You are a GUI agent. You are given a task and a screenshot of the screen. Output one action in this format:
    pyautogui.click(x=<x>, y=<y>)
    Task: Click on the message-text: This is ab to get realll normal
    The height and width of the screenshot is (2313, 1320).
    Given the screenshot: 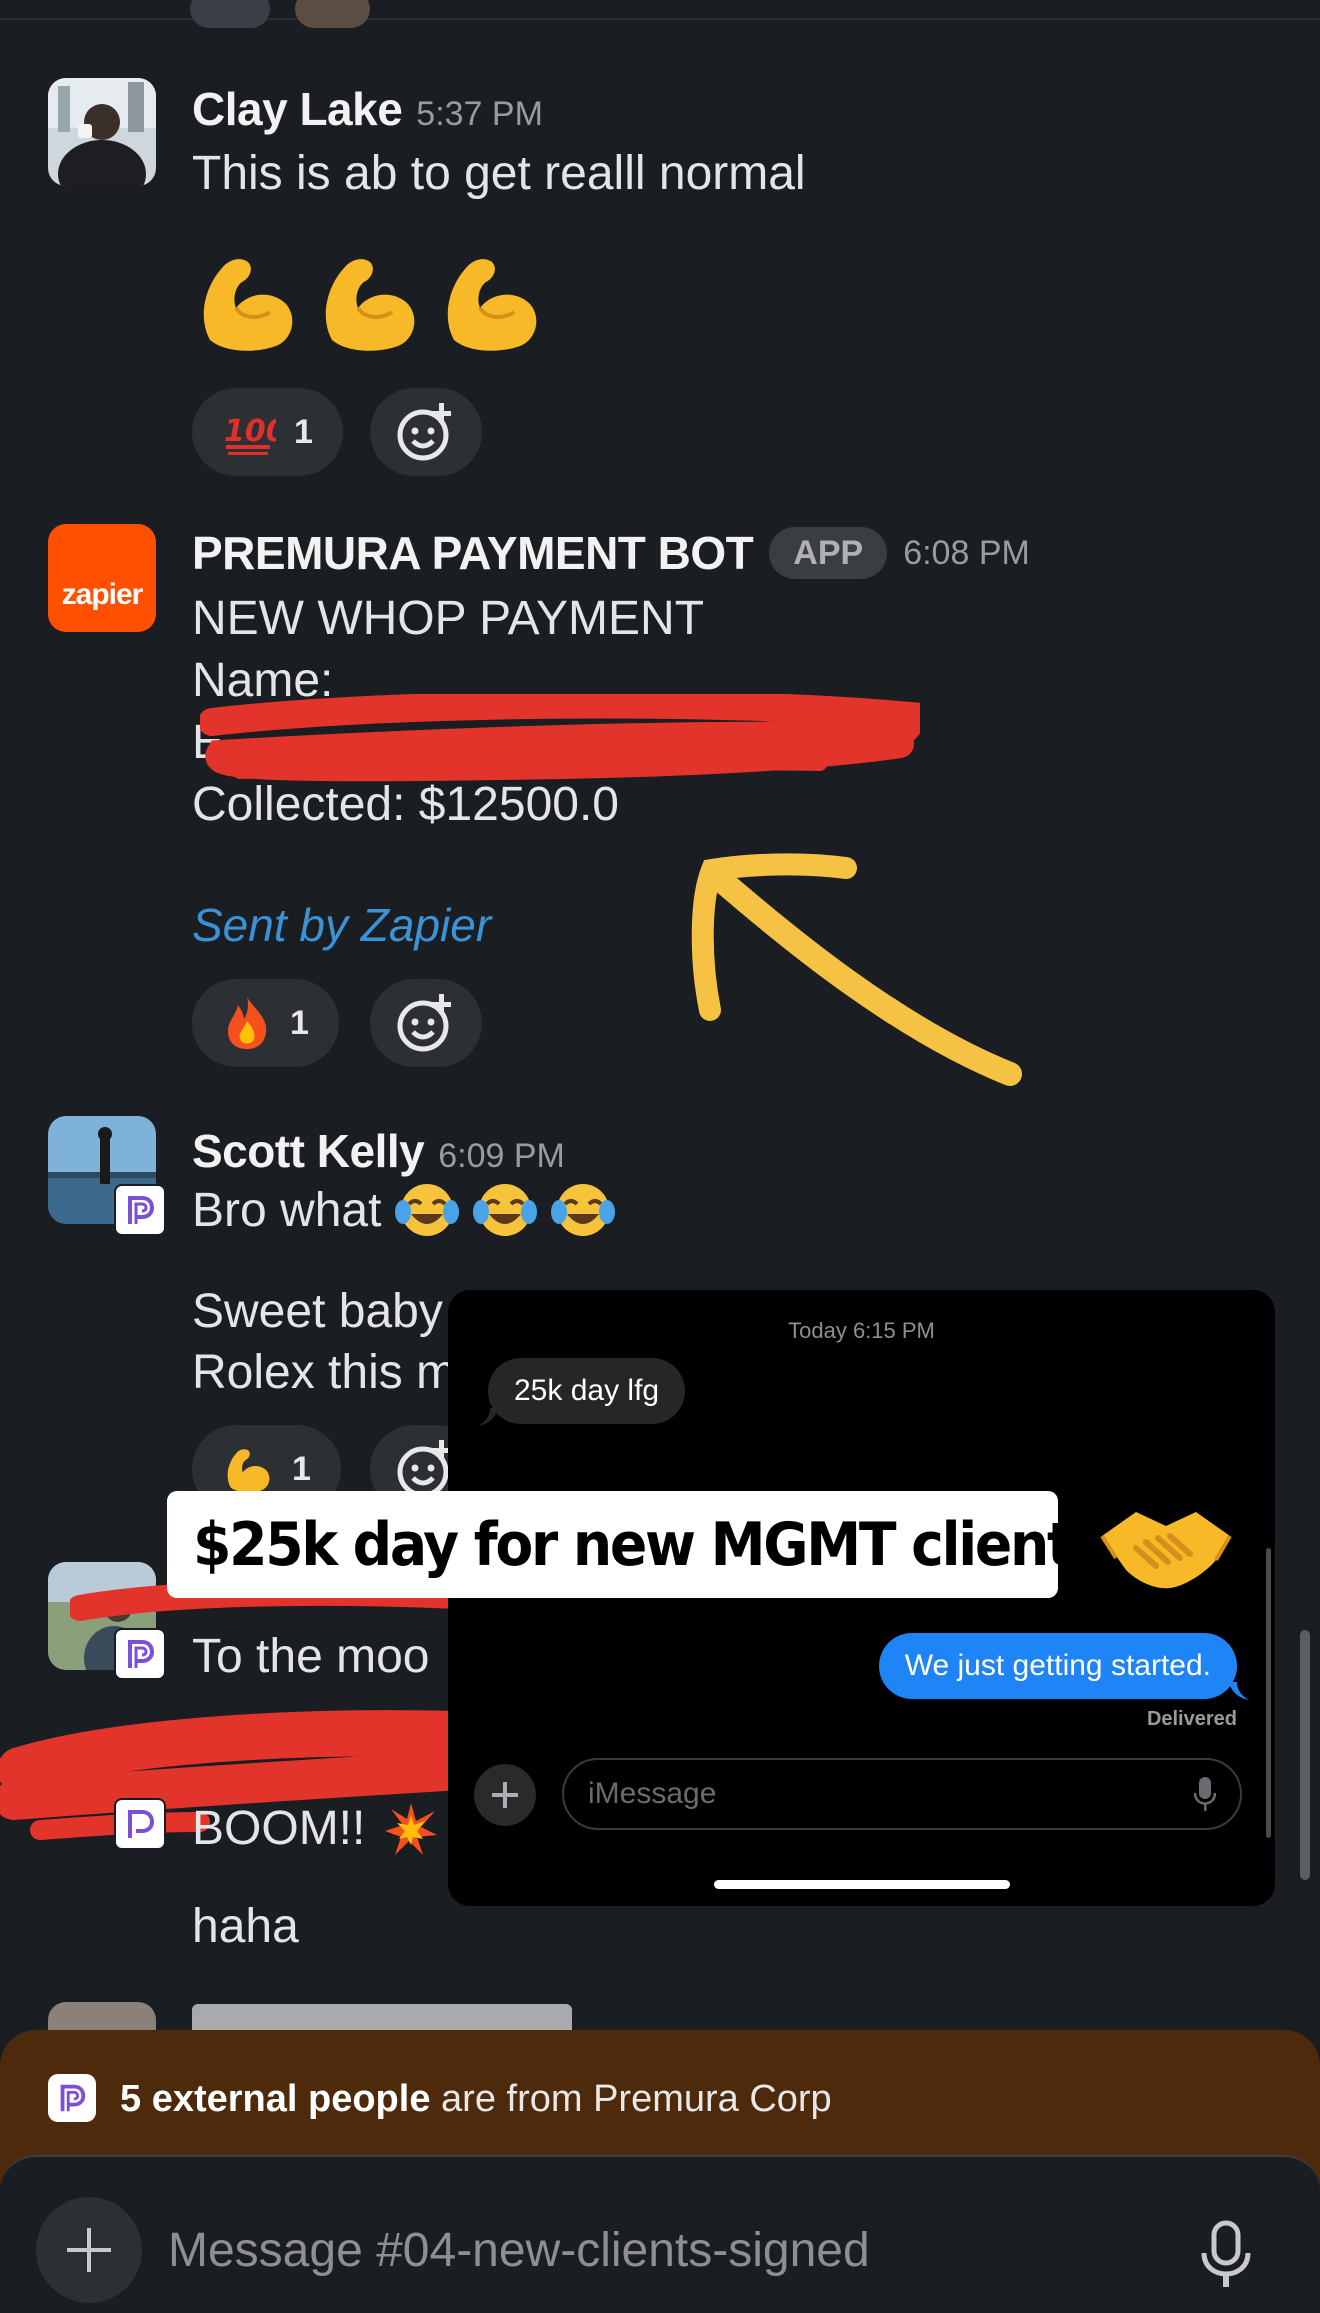 What is the action you would take?
    pyautogui.click(x=499, y=173)
    